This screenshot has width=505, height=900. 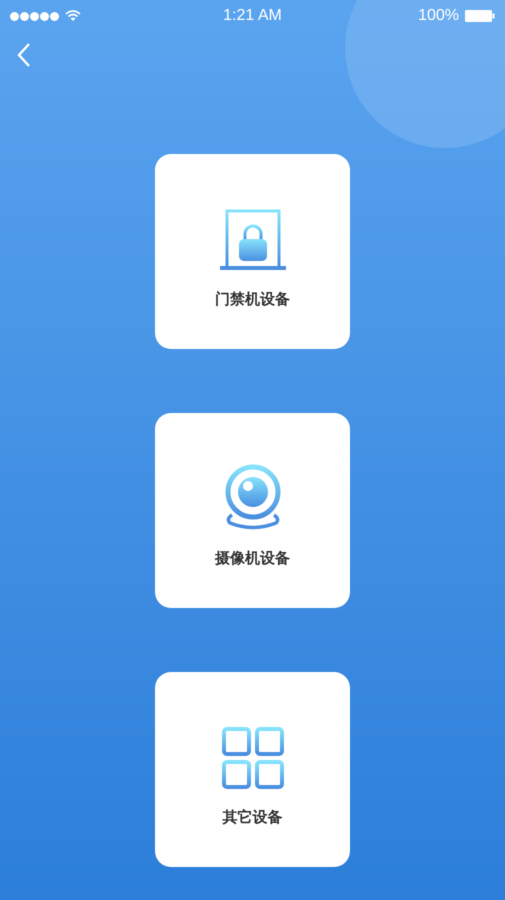 I want to click on wifi-icon, so click(x=73, y=16).